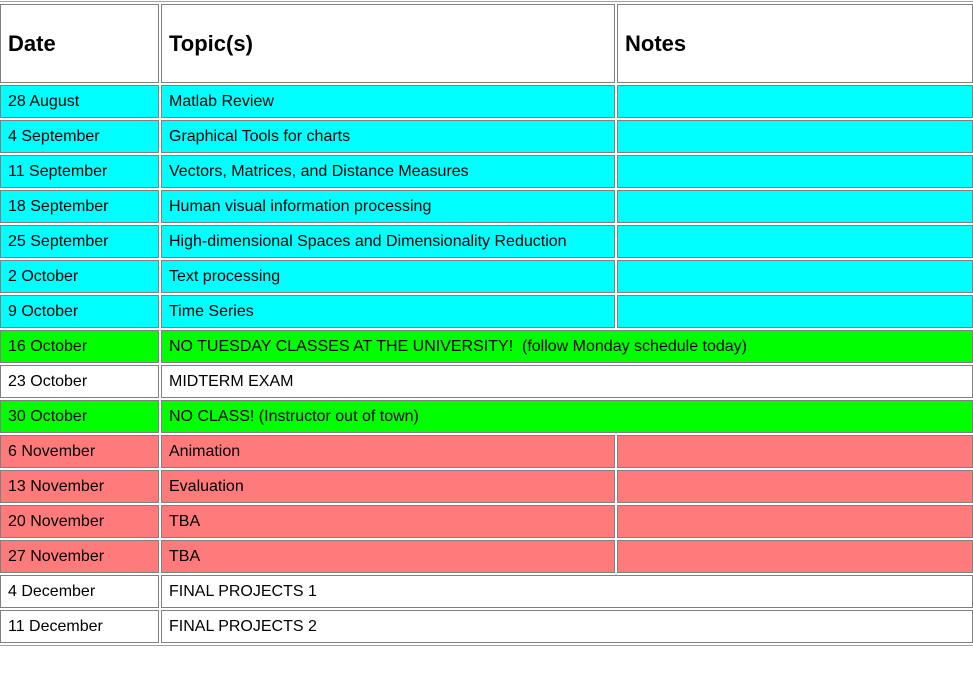  Describe the element at coordinates (79, 381) in the screenshot. I see `row-date: 23 October` at that location.